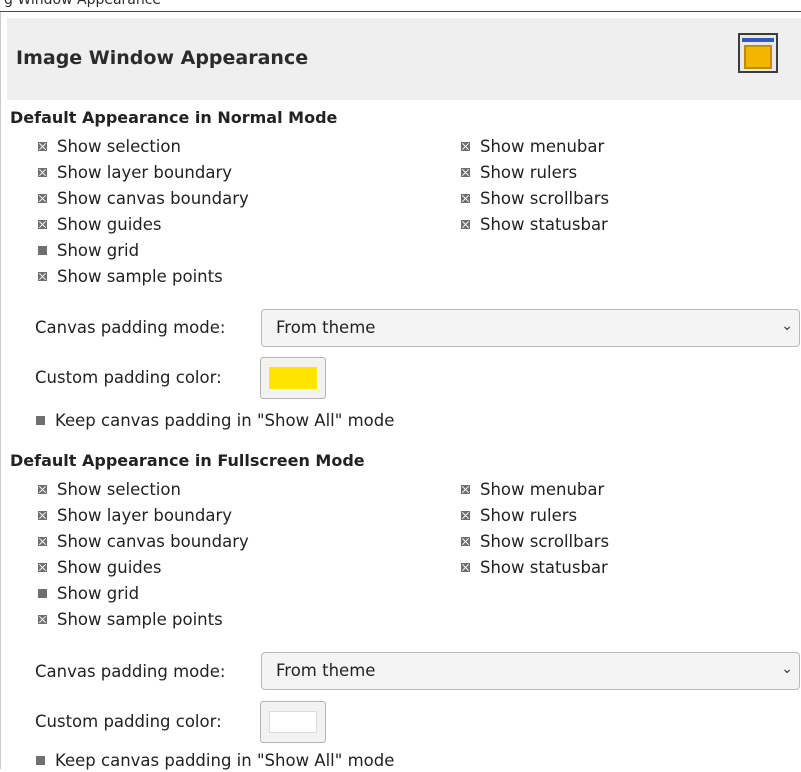 This screenshot has height=772, width=801. I want to click on normal-padding-color-label: Custom padding color:, so click(128, 377).